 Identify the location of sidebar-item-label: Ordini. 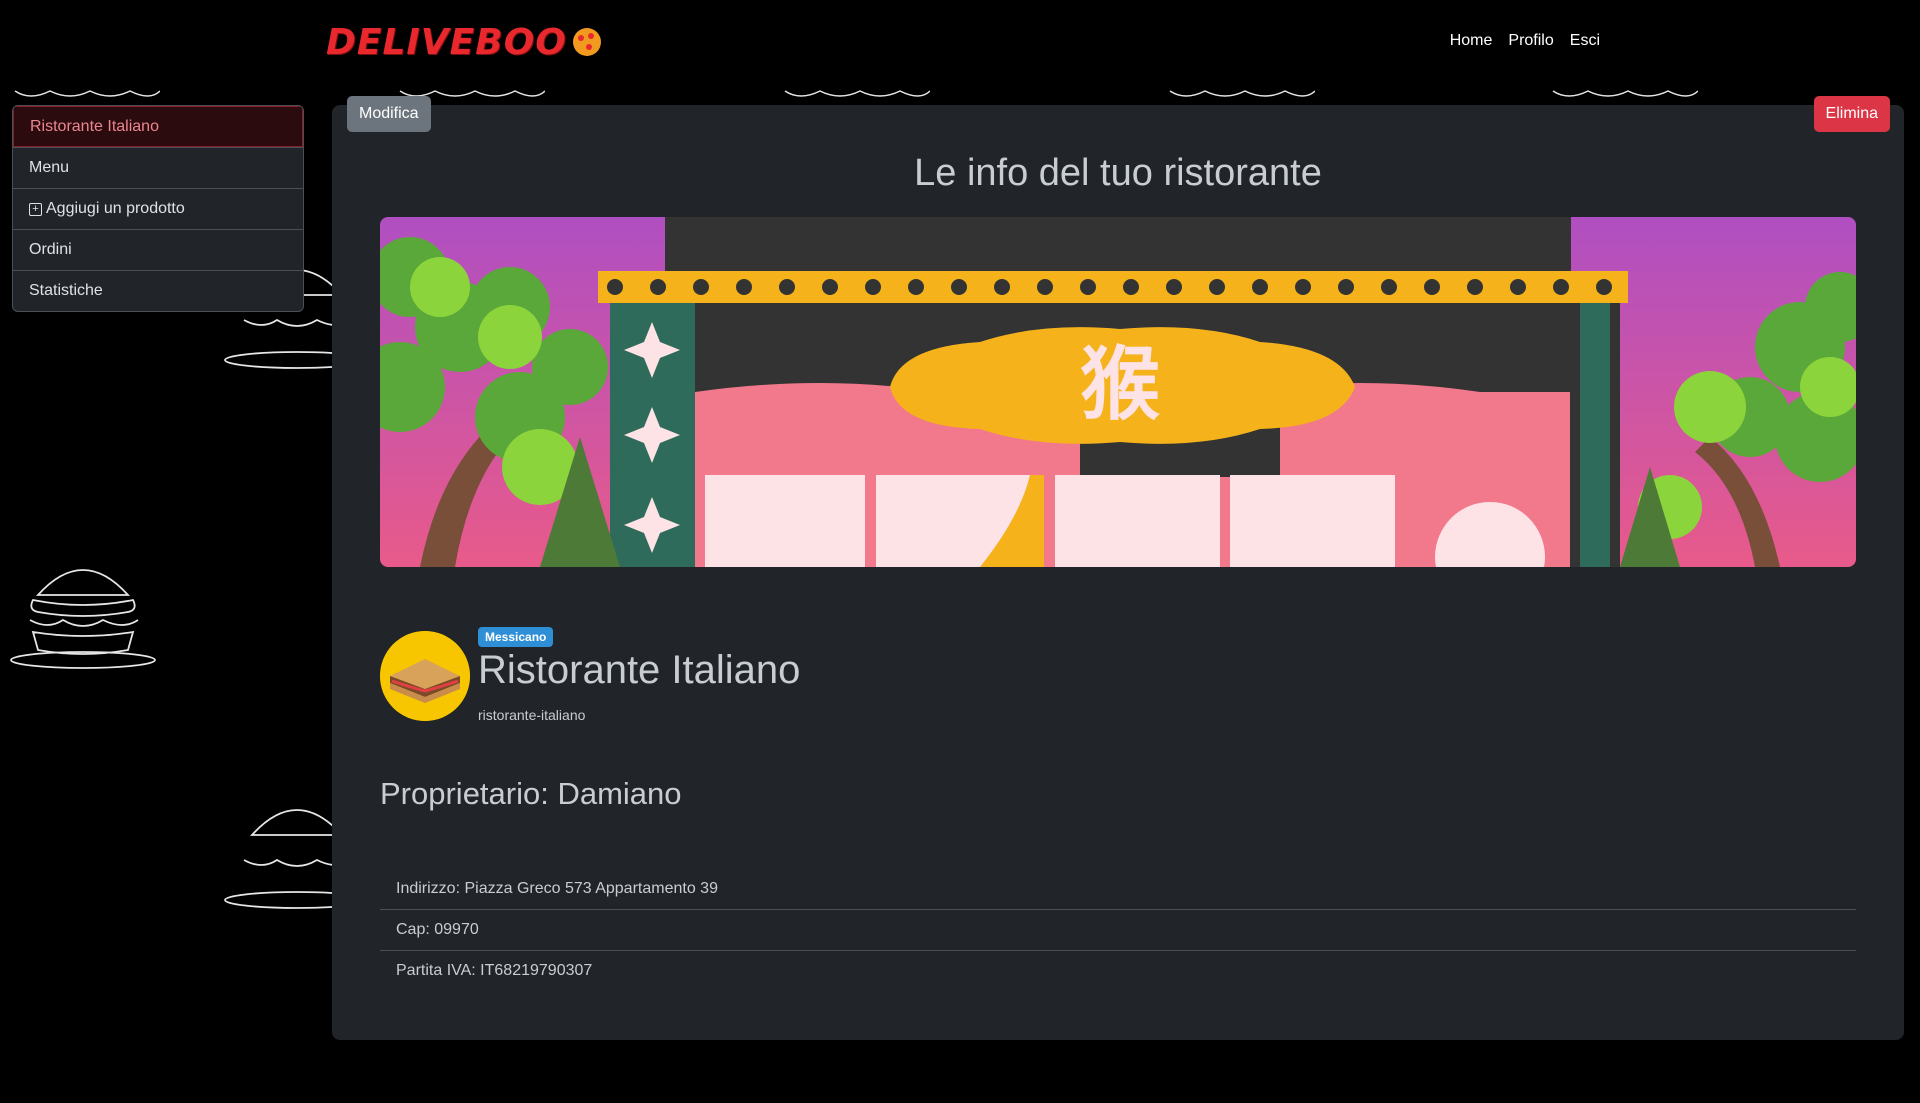
(50, 249).